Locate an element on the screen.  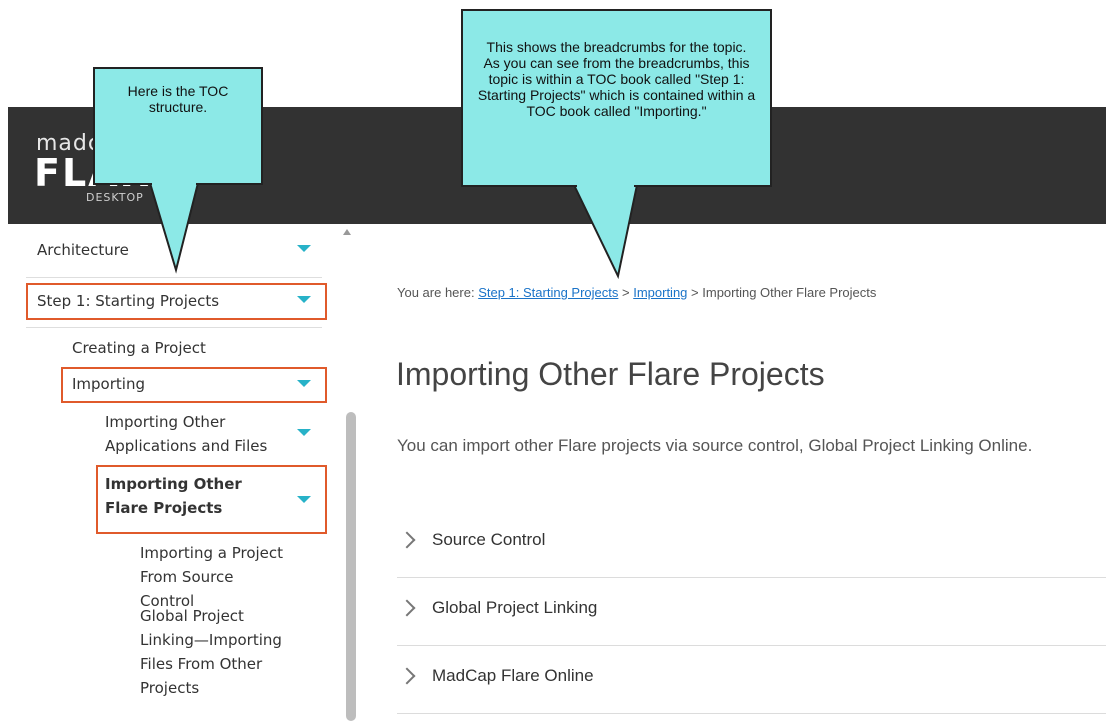
toc-item-import-source-control: Importing a Project From Source Control is located at coordinates (215, 577).